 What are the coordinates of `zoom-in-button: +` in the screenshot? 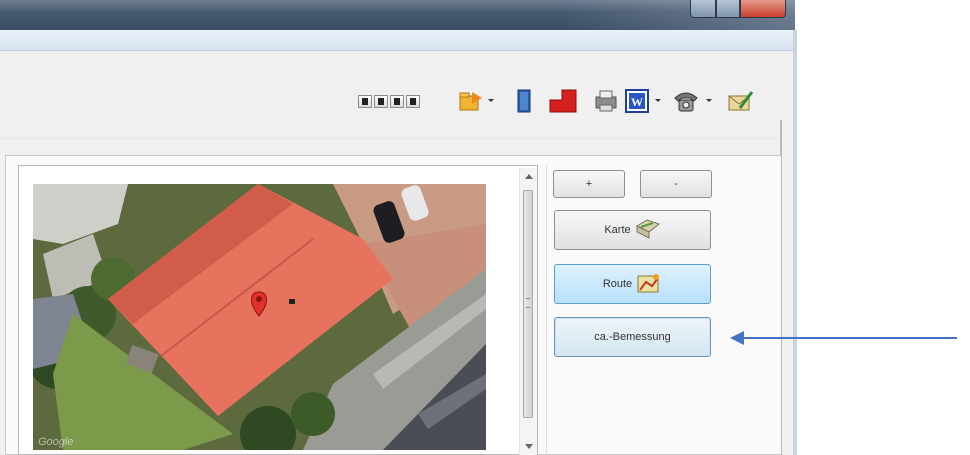 It's located at (589, 184).